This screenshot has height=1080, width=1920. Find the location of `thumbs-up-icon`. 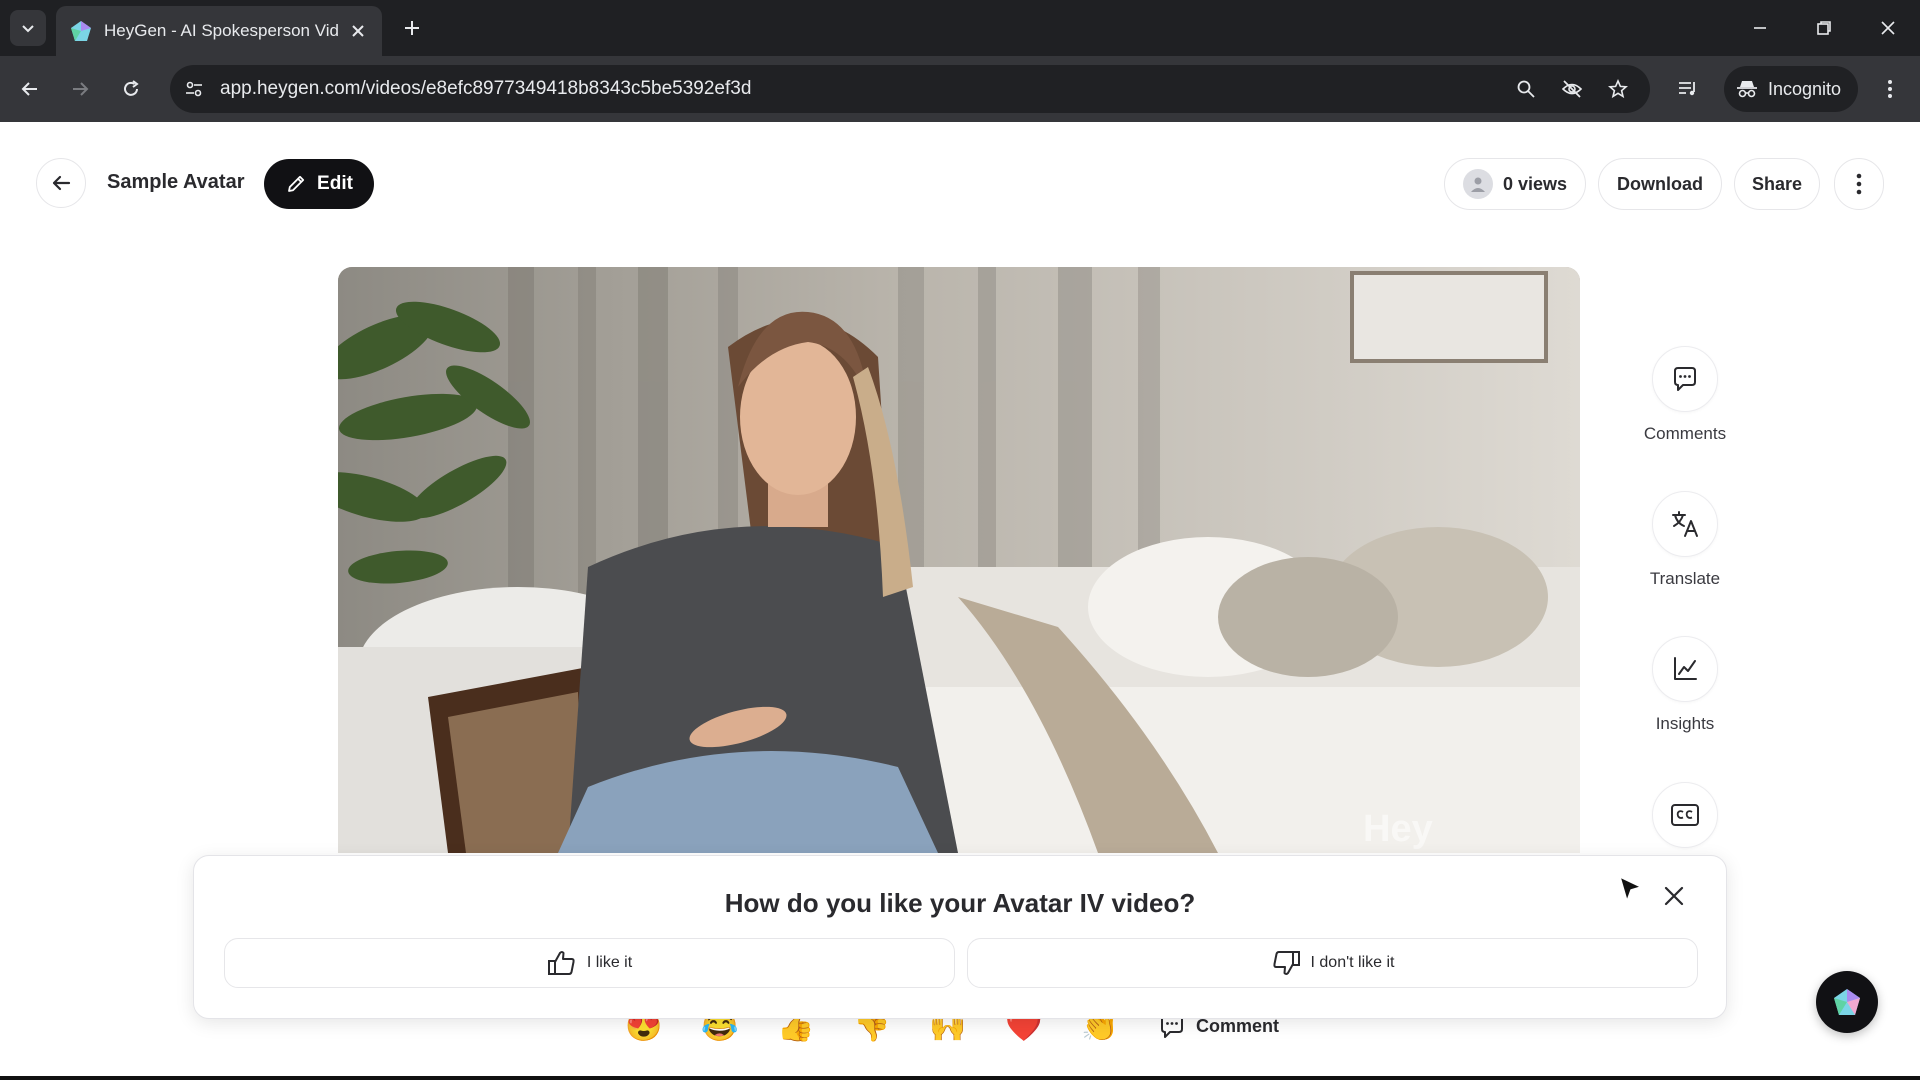

thumbs-up-icon is located at coordinates (561, 963).